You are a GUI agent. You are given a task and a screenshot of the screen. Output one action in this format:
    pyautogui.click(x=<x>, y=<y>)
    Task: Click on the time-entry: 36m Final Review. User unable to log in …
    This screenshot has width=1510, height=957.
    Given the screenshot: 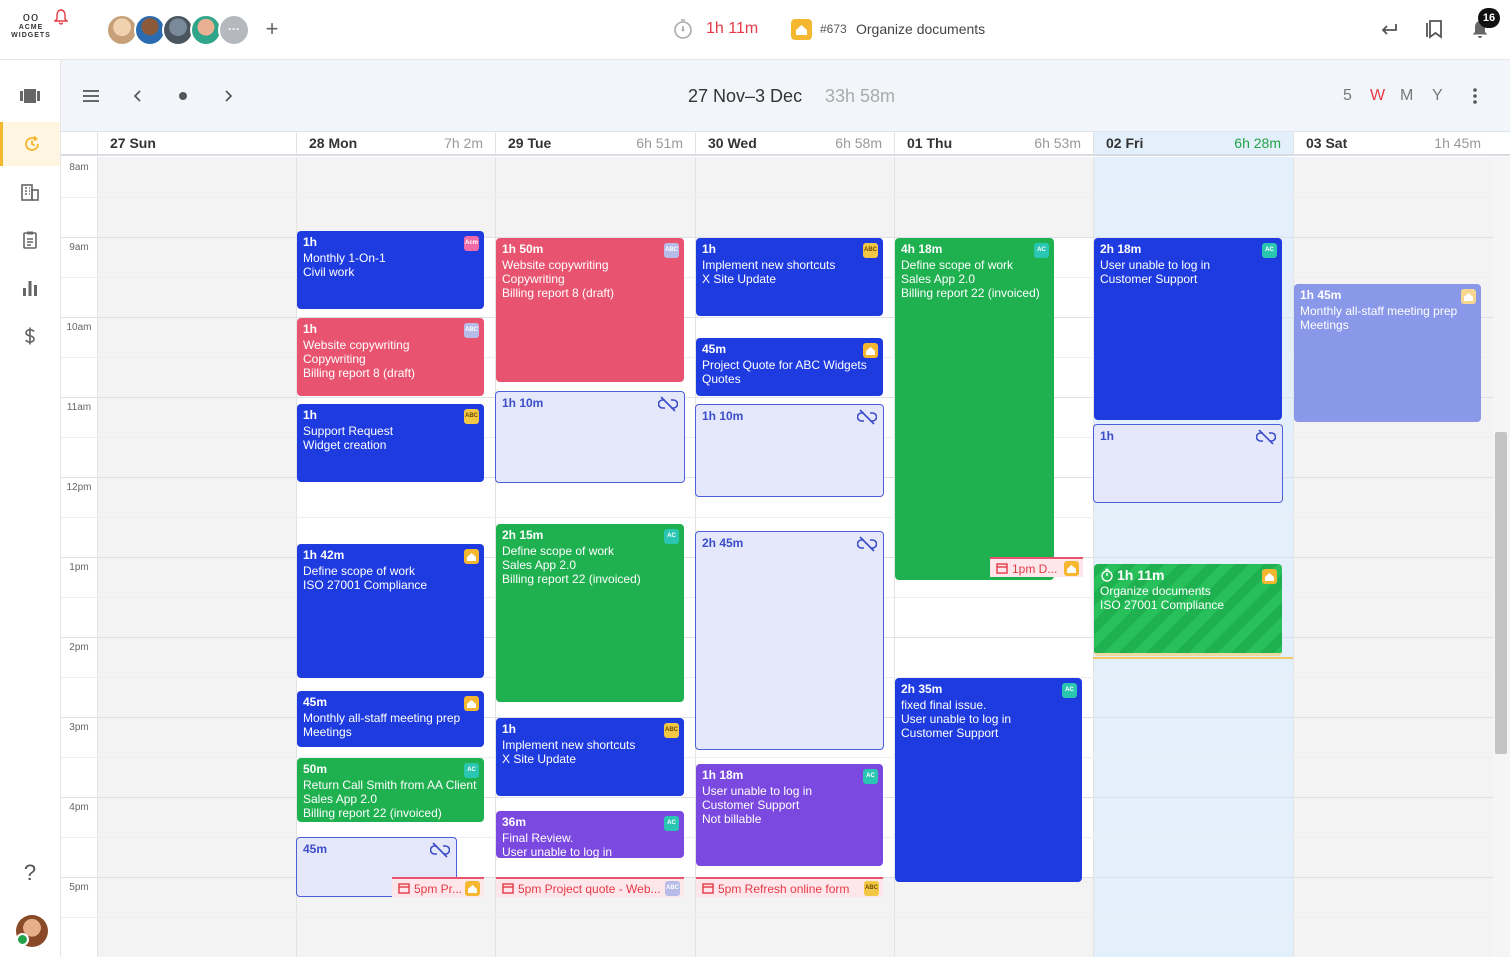 What is the action you would take?
    pyautogui.click(x=590, y=834)
    